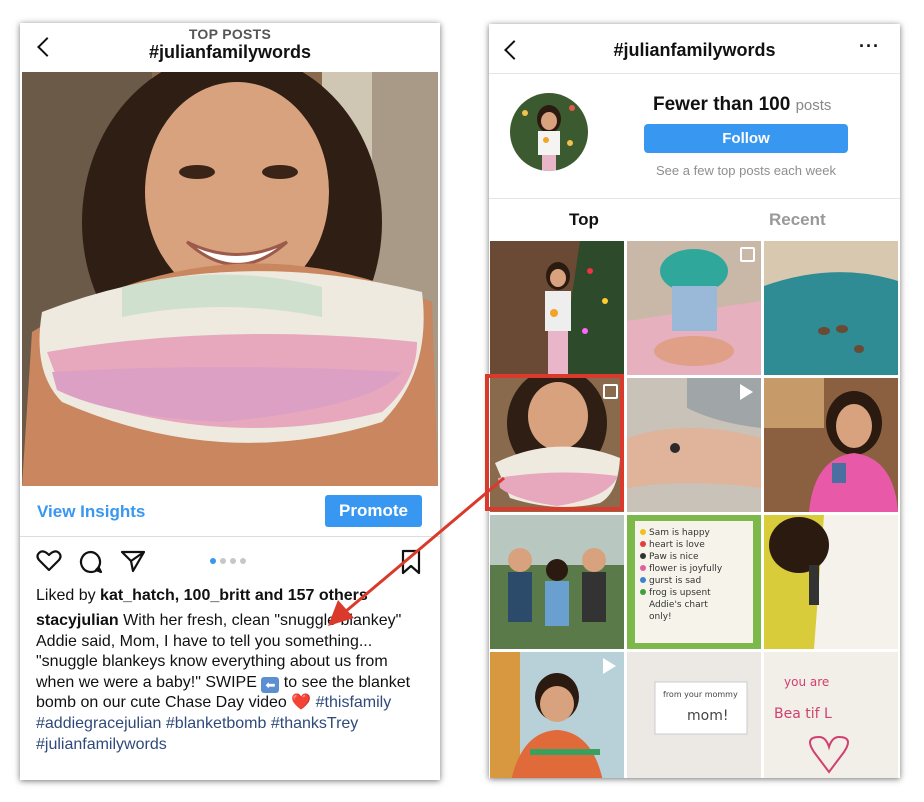 This screenshot has height=802, width=924. I want to click on annotation-arrow, so click(416, 551).